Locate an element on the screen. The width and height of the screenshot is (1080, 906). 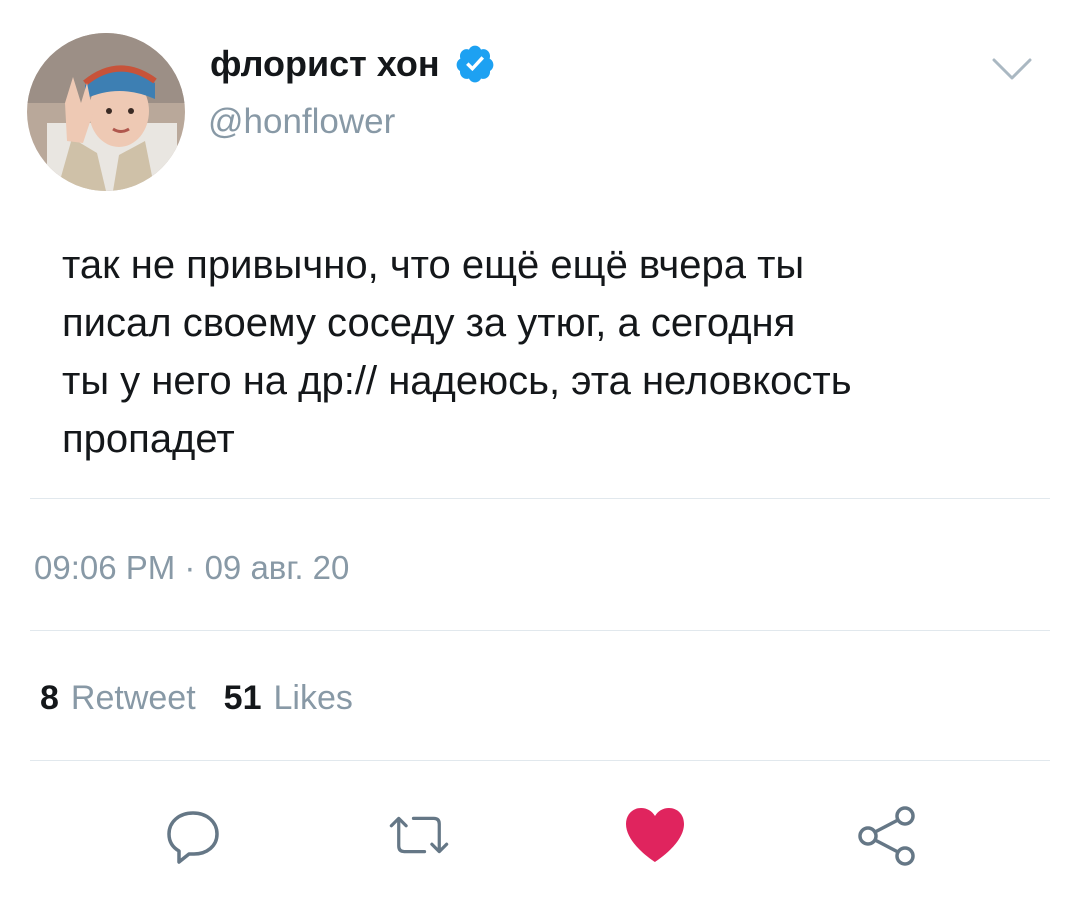
likes-stat: 51 Likes is located at coordinates (288, 698).